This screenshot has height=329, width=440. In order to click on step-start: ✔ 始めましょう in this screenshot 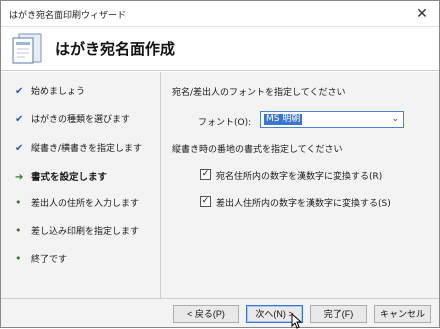, I will do `click(50, 92)`.